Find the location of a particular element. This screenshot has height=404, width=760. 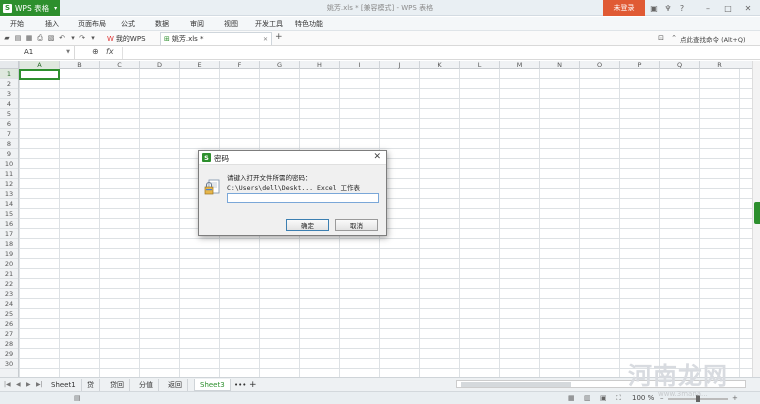

row-header-7: 7 is located at coordinates (9, 134).